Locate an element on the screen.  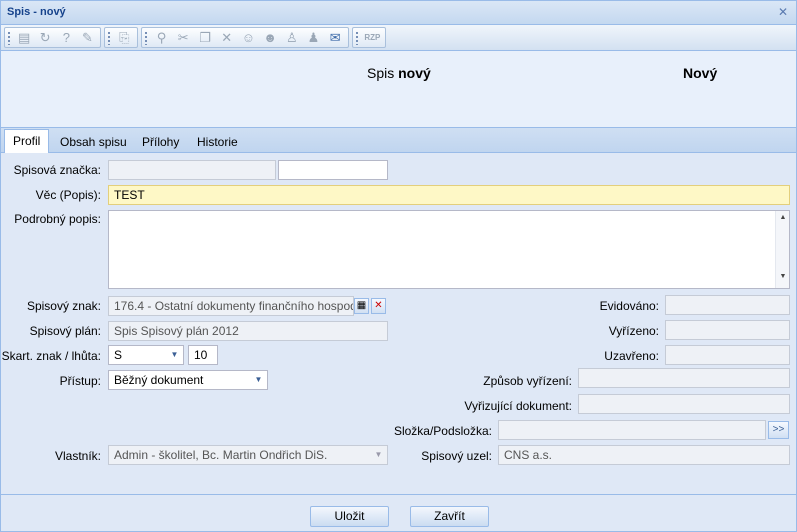
scroll-down-icon: ▼ is located at coordinates (783, 279).